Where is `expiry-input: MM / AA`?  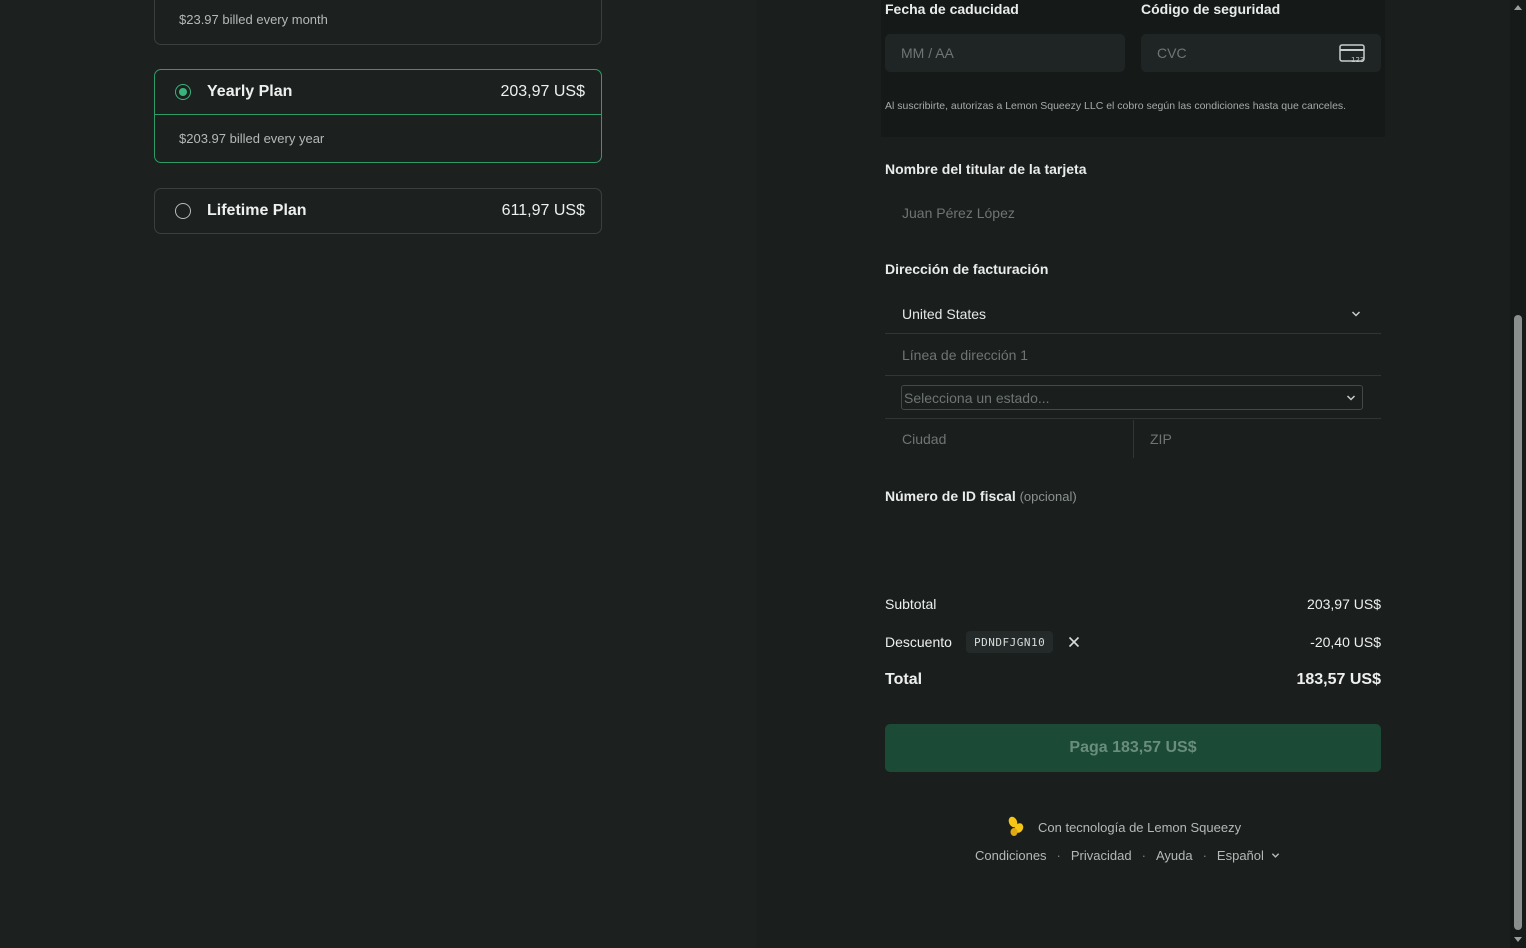 expiry-input: MM / AA is located at coordinates (1005, 53).